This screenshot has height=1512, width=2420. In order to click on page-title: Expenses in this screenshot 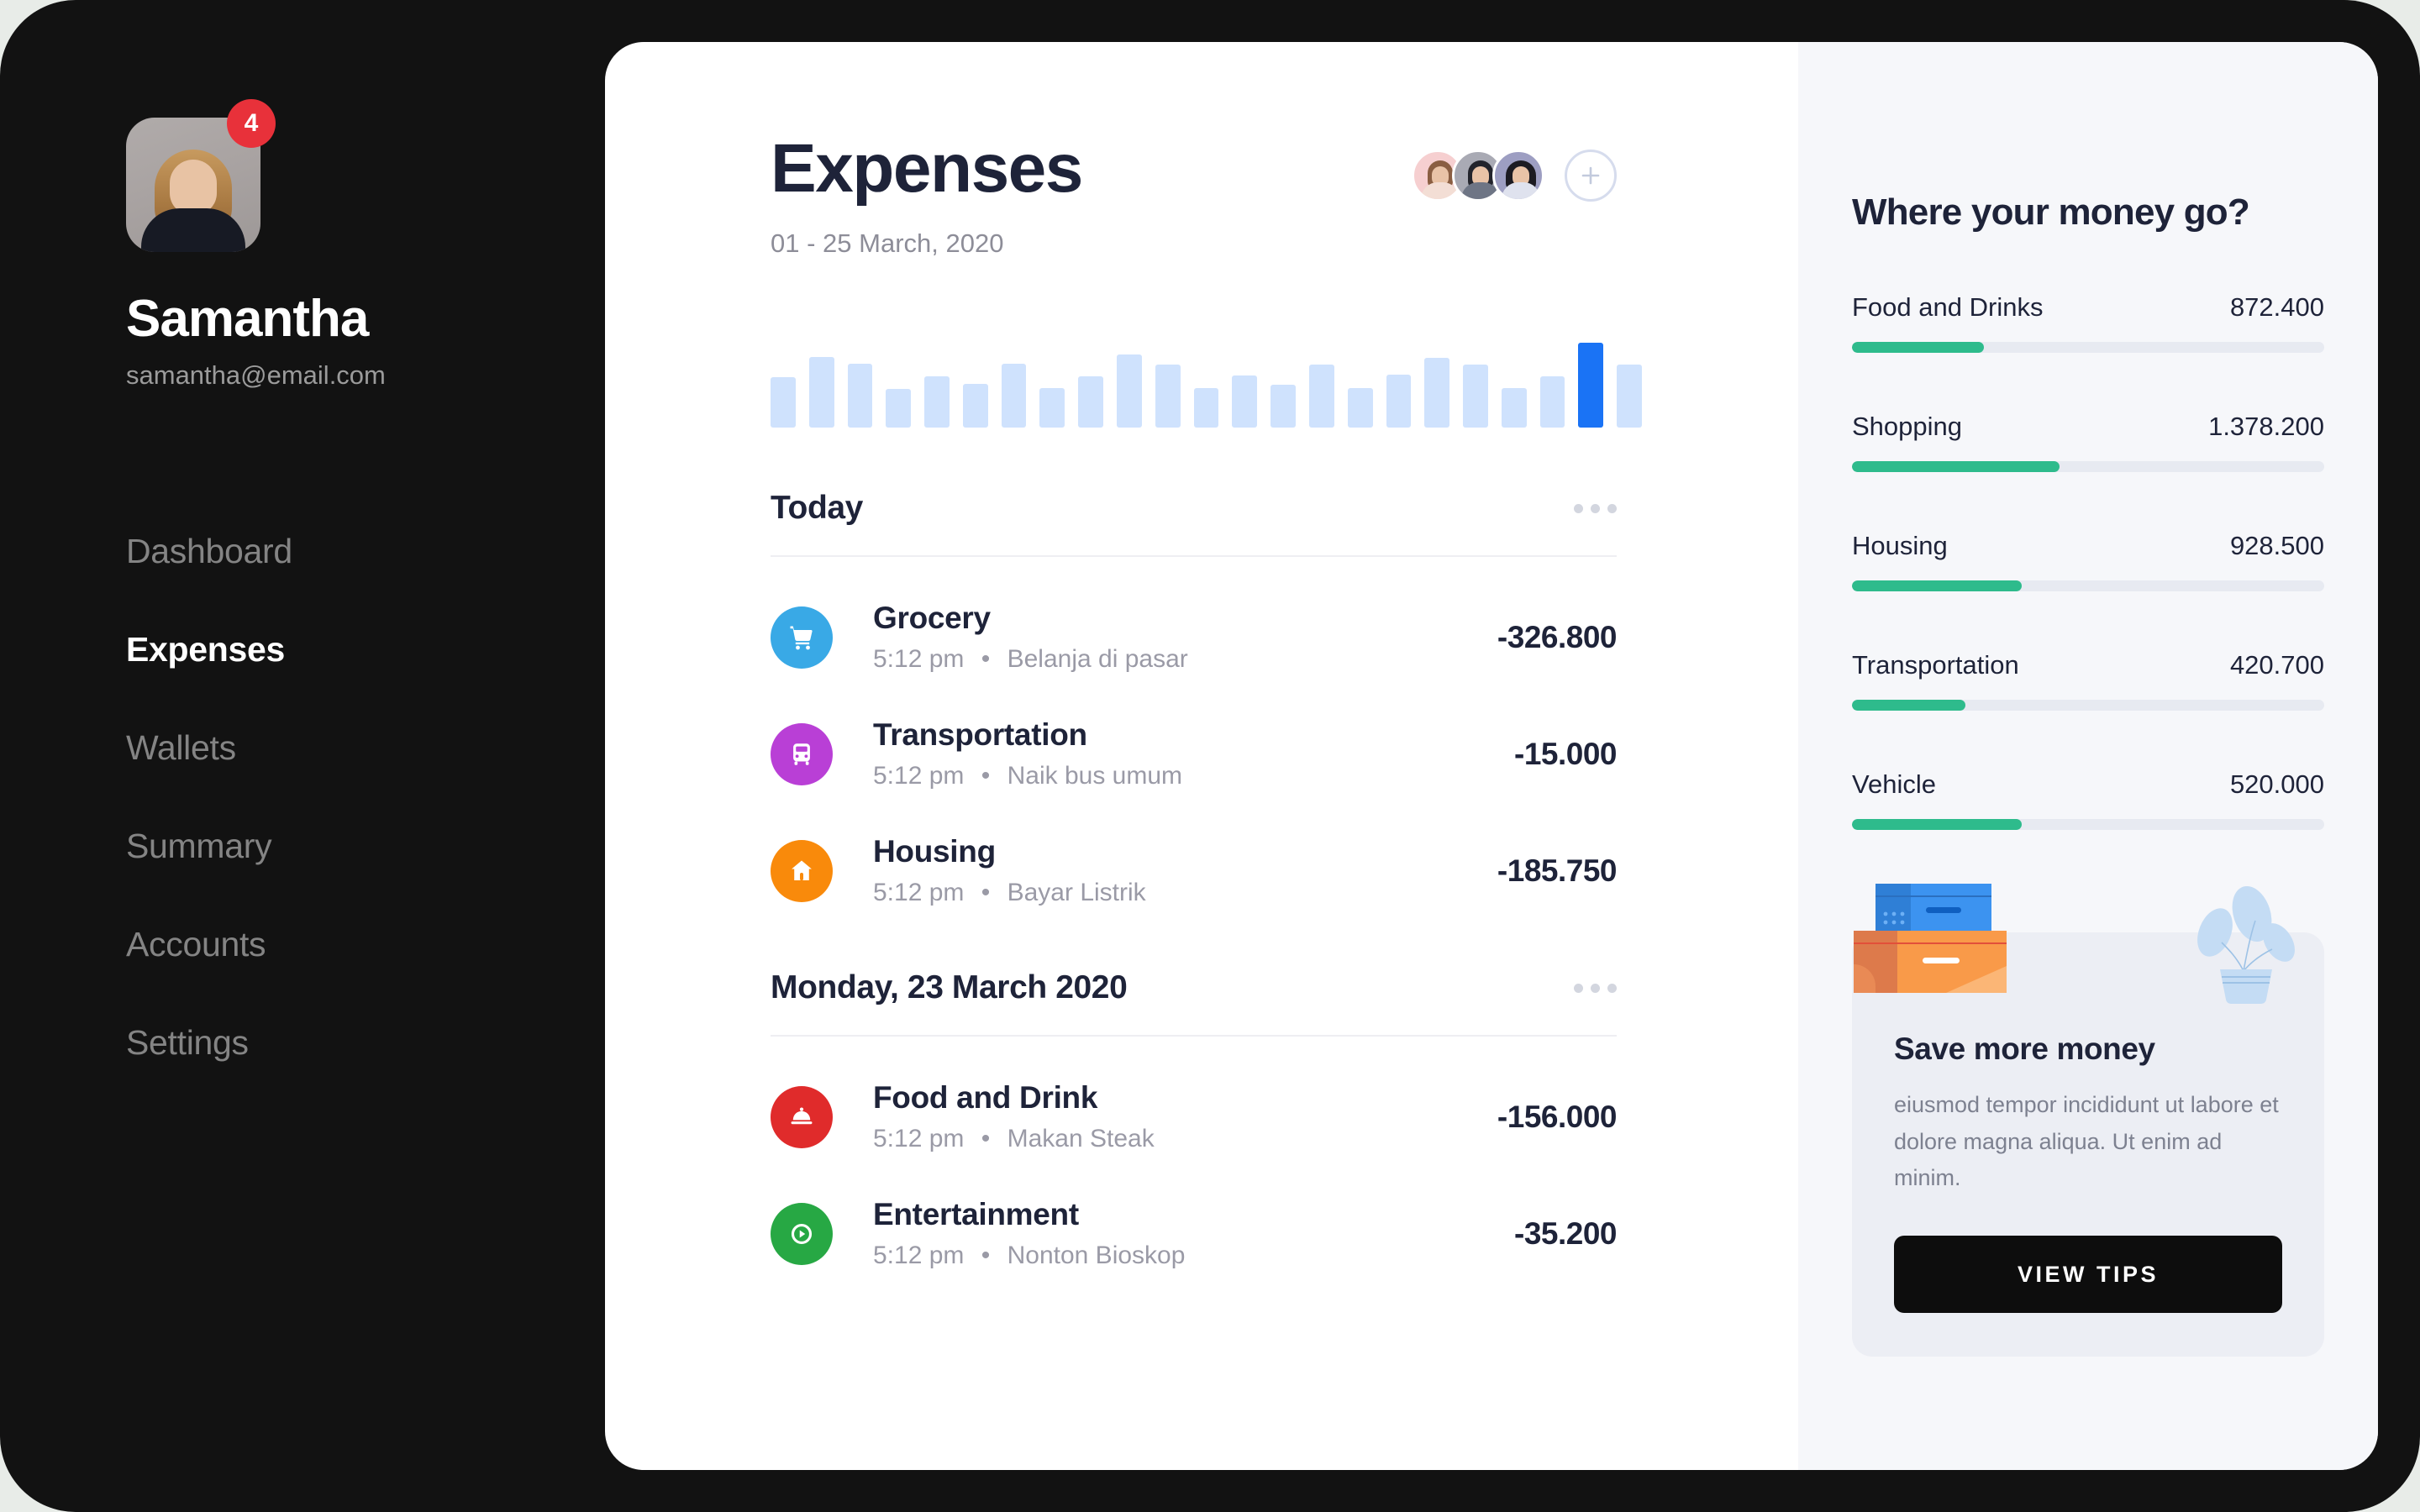, I will do `click(927, 168)`.